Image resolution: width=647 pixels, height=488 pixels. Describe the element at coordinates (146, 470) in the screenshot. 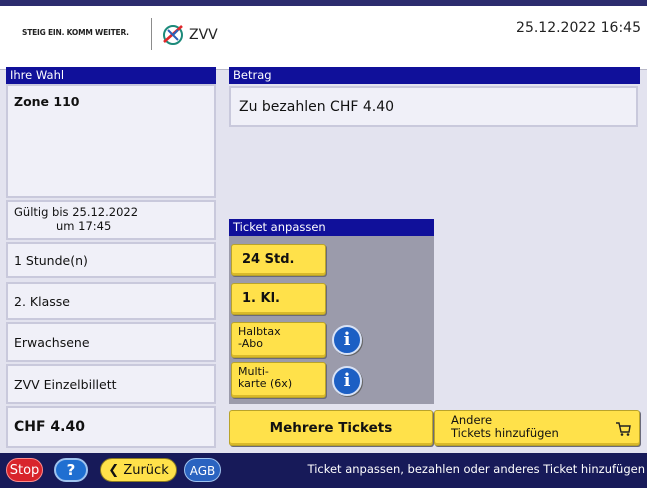

I see `back-button-label: Zurück` at that location.